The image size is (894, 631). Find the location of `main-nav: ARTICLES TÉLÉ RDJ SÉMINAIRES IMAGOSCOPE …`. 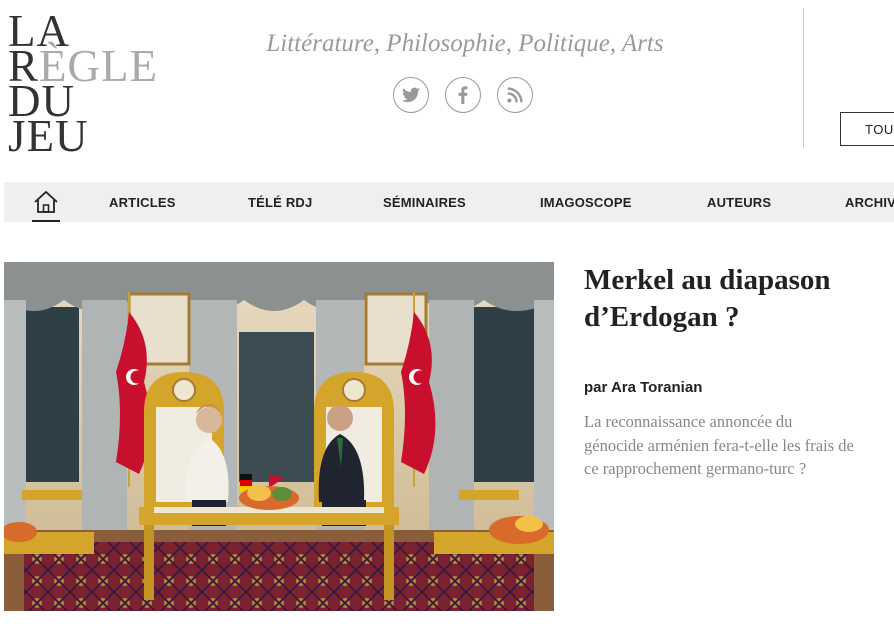

main-nav: ARTICLES TÉLÉ RDJ SÉMINAIRES IMAGOSCOPE … is located at coordinates (449, 202).